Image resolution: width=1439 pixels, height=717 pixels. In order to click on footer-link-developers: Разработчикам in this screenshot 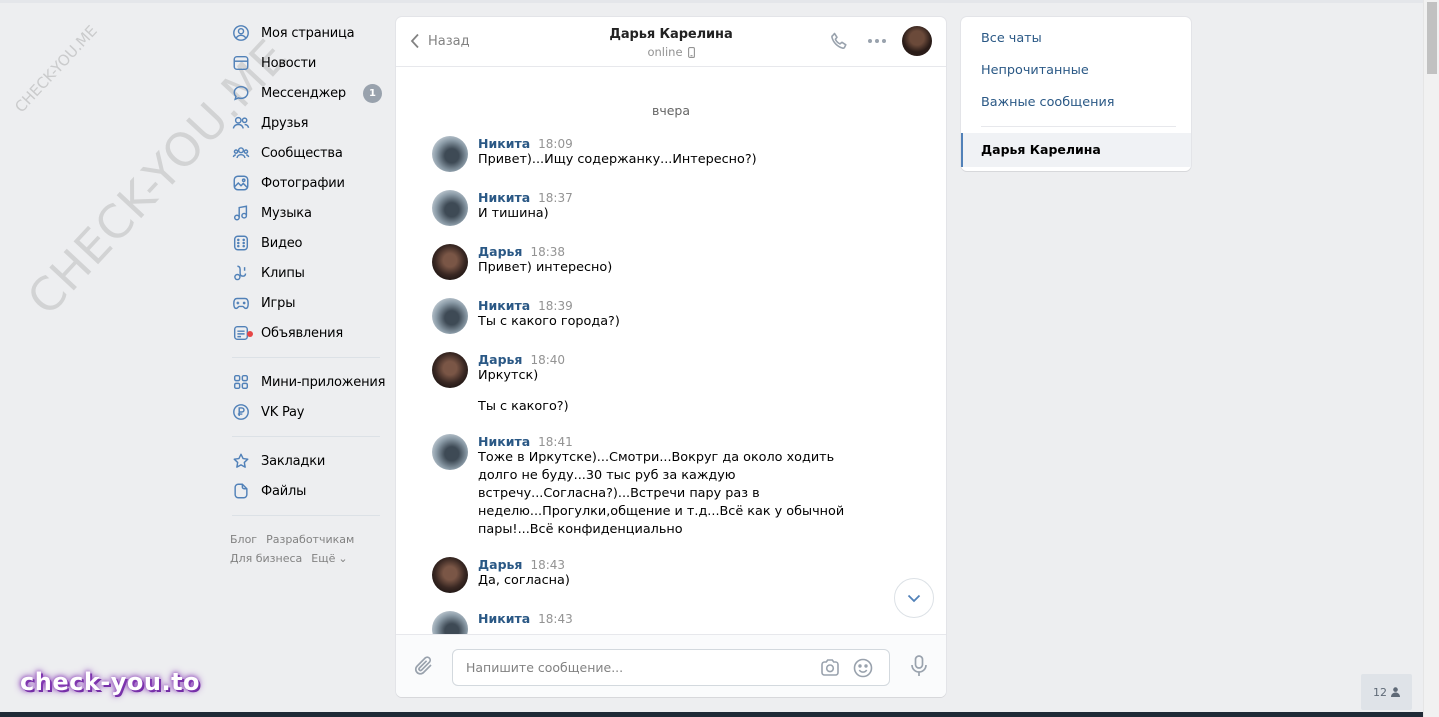, I will do `click(310, 539)`.